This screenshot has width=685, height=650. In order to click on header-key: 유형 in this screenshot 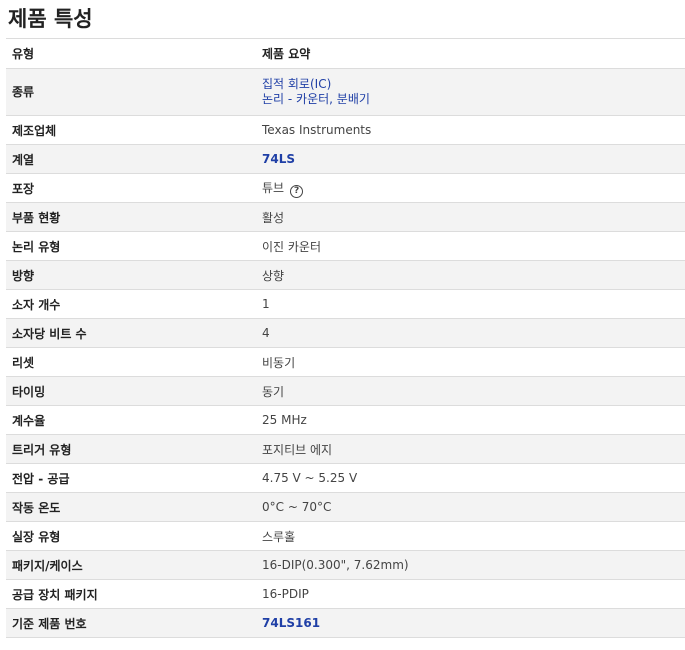, I will do `click(23, 54)`.